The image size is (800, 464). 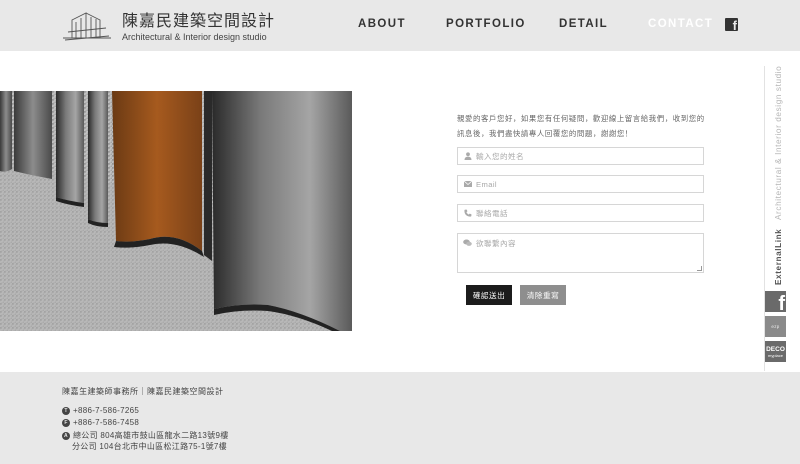 I want to click on email-placeholder: Email, so click(x=486, y=184).